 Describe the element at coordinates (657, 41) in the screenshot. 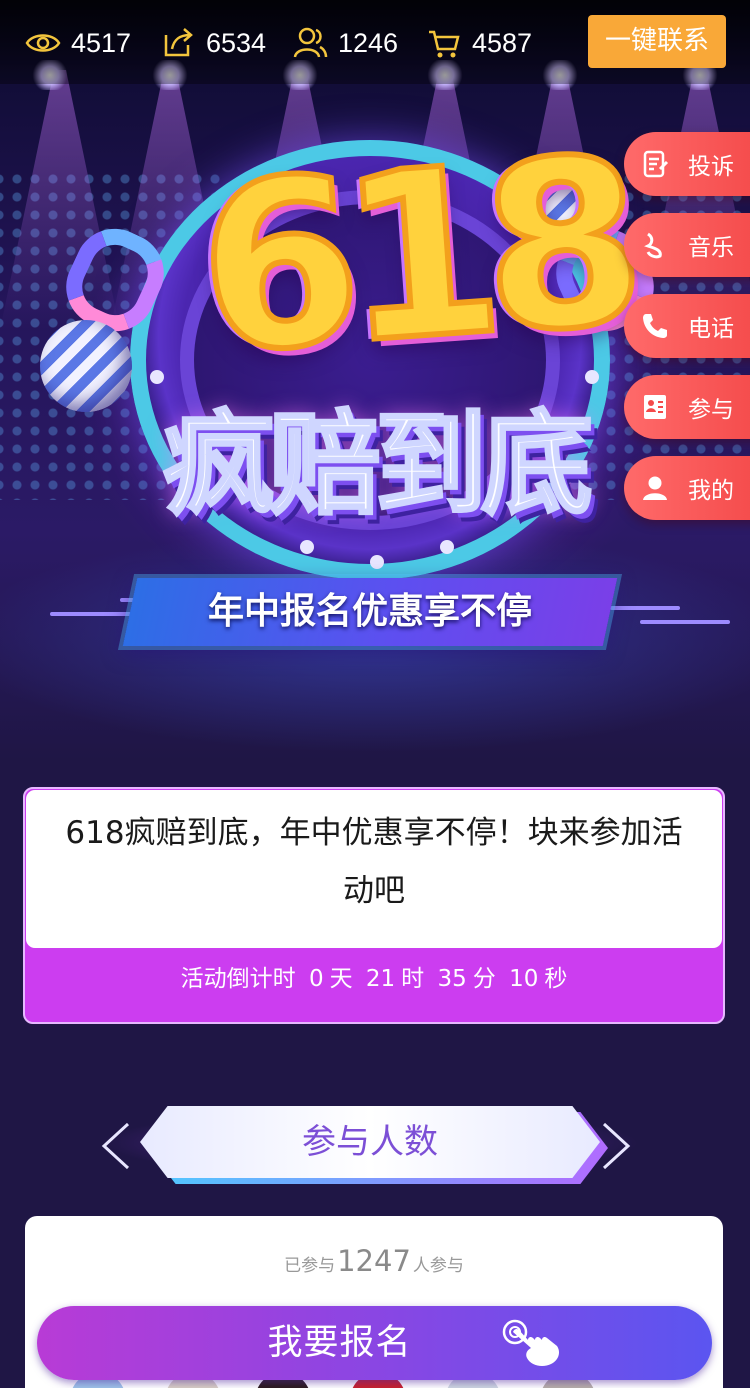

I see `contact-button: 一键联系` at that location.